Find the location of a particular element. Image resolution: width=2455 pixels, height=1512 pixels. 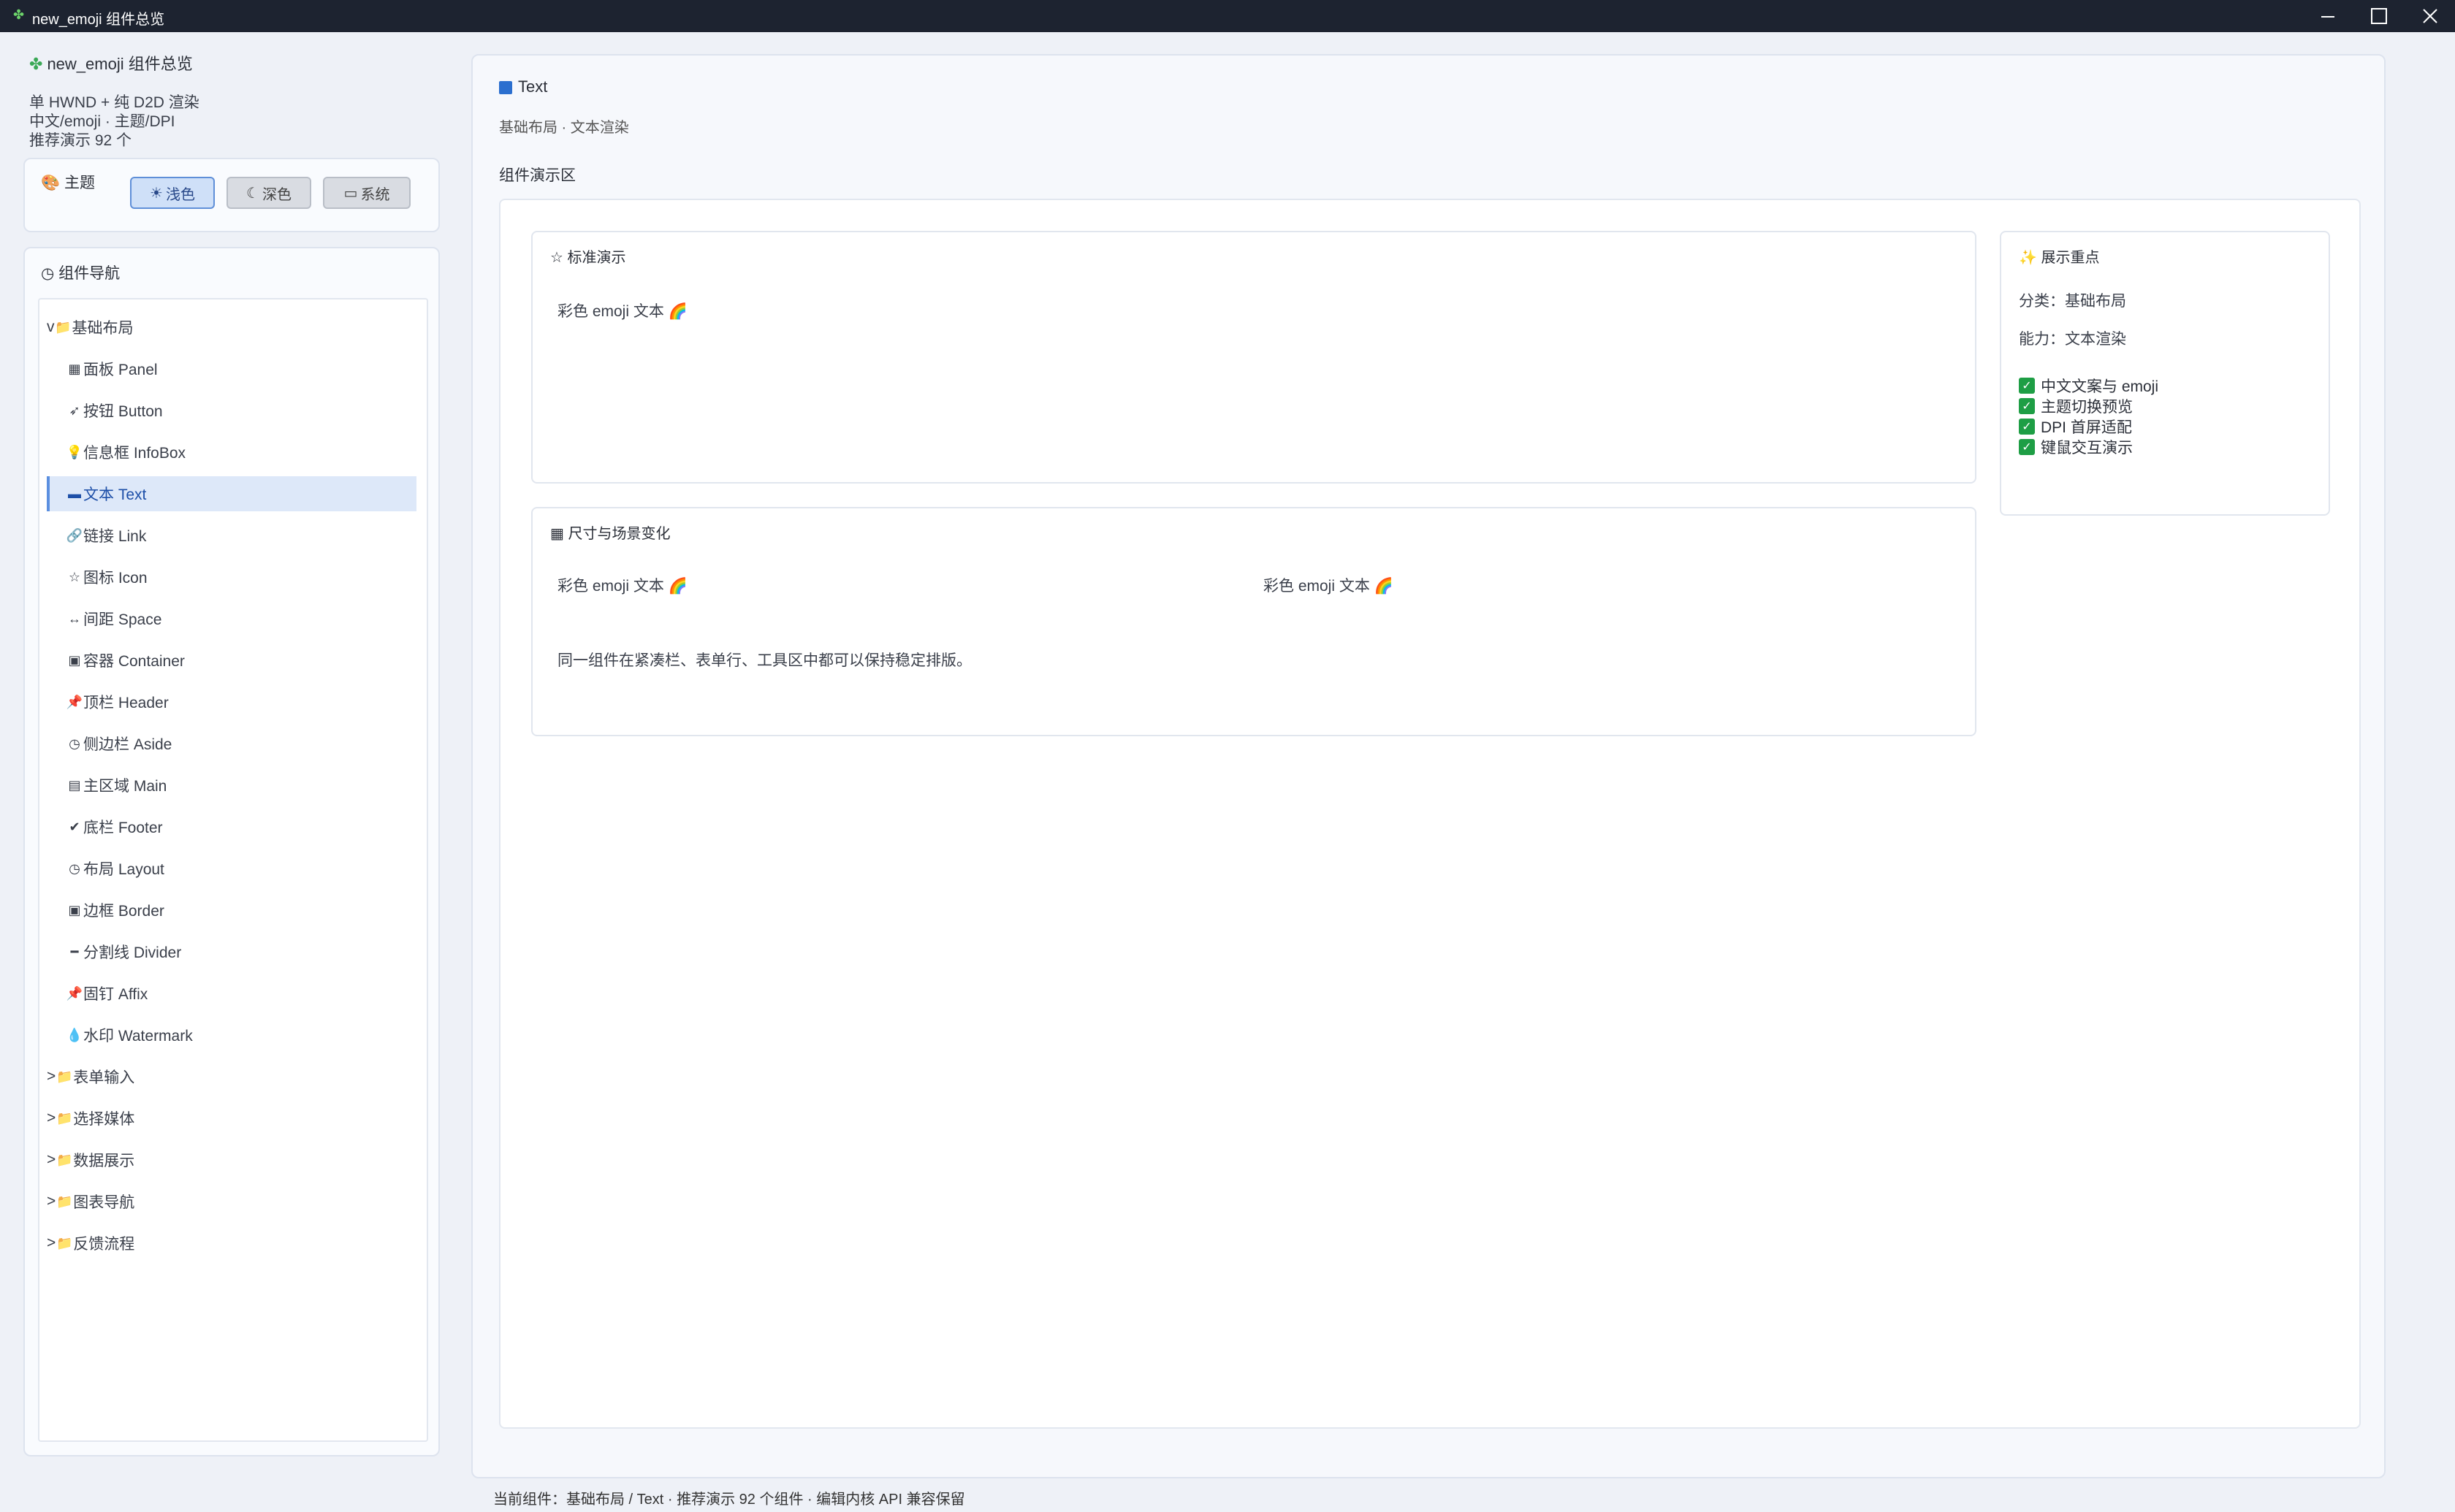

nav-item: ▣ 边框 Border is located at coordinates (231, 910).